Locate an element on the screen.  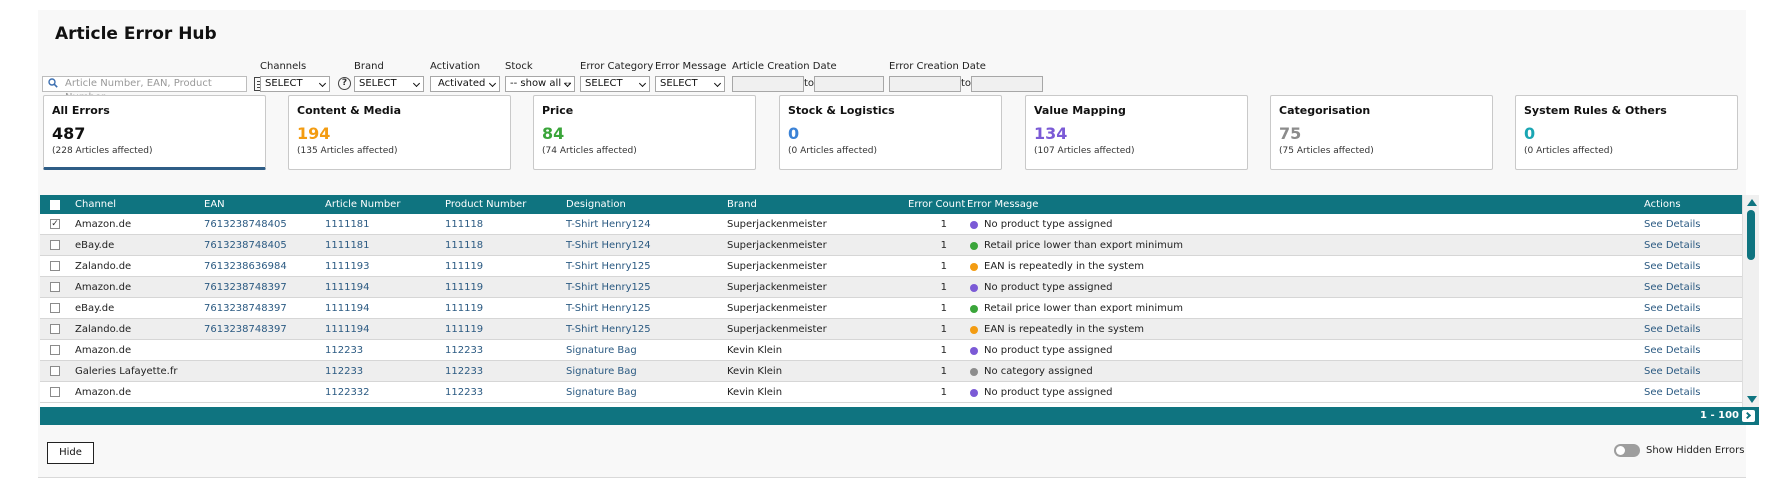
cell-article: 1111193 is located at coordinates (347, 266).